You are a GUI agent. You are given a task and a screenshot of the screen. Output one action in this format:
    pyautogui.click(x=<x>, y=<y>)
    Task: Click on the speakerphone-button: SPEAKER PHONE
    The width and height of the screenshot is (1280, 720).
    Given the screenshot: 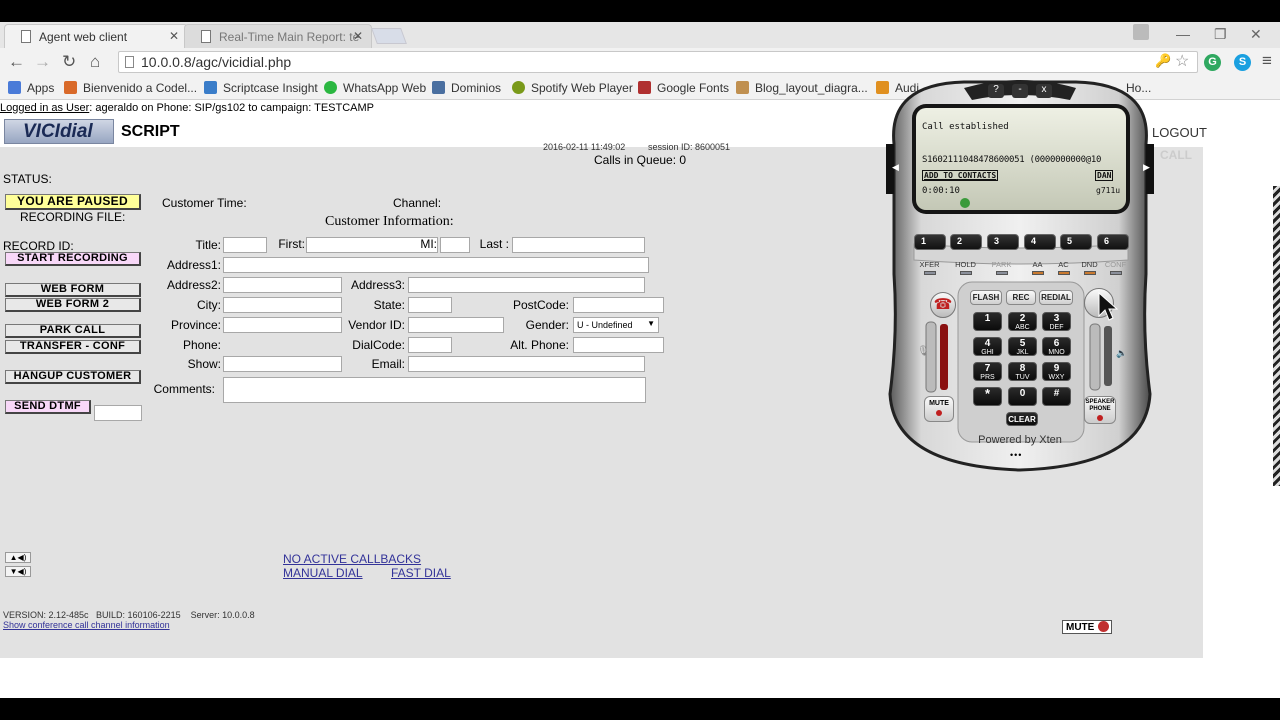 What is the action you would take?
    pyautogui.click(x=1100, y=410)
    